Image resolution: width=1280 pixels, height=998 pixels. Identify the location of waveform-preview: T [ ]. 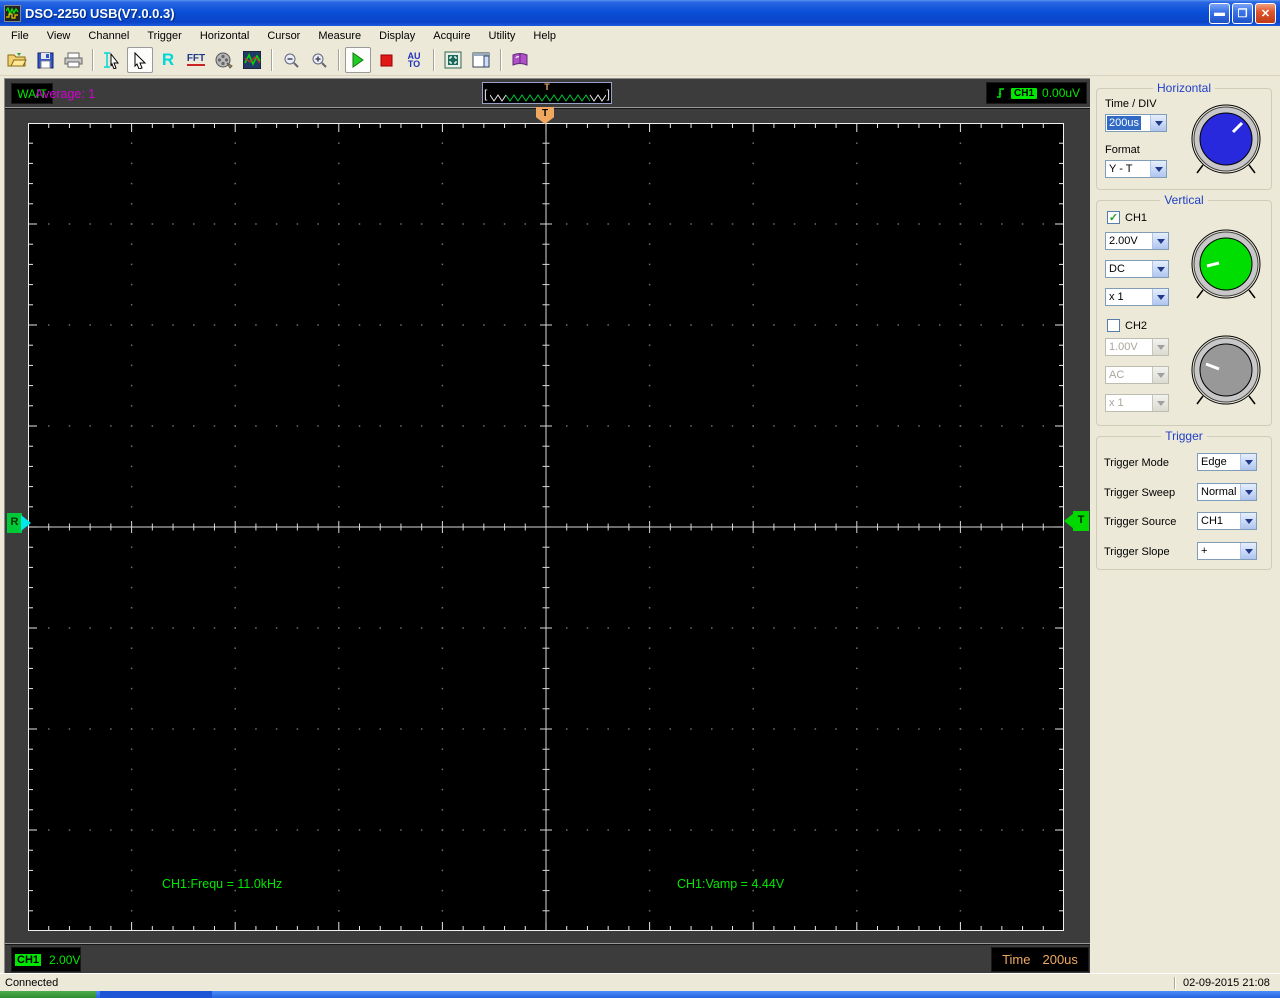
(547, 93).